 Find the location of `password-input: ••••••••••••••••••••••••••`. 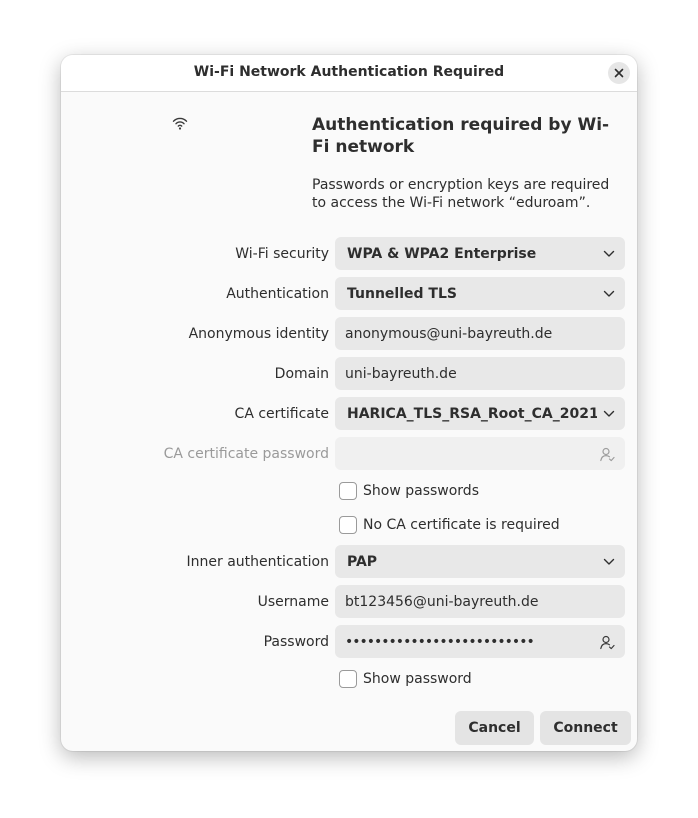

password-input: •••••••••••••••••••••••••• is located at coordinates (480, 641).